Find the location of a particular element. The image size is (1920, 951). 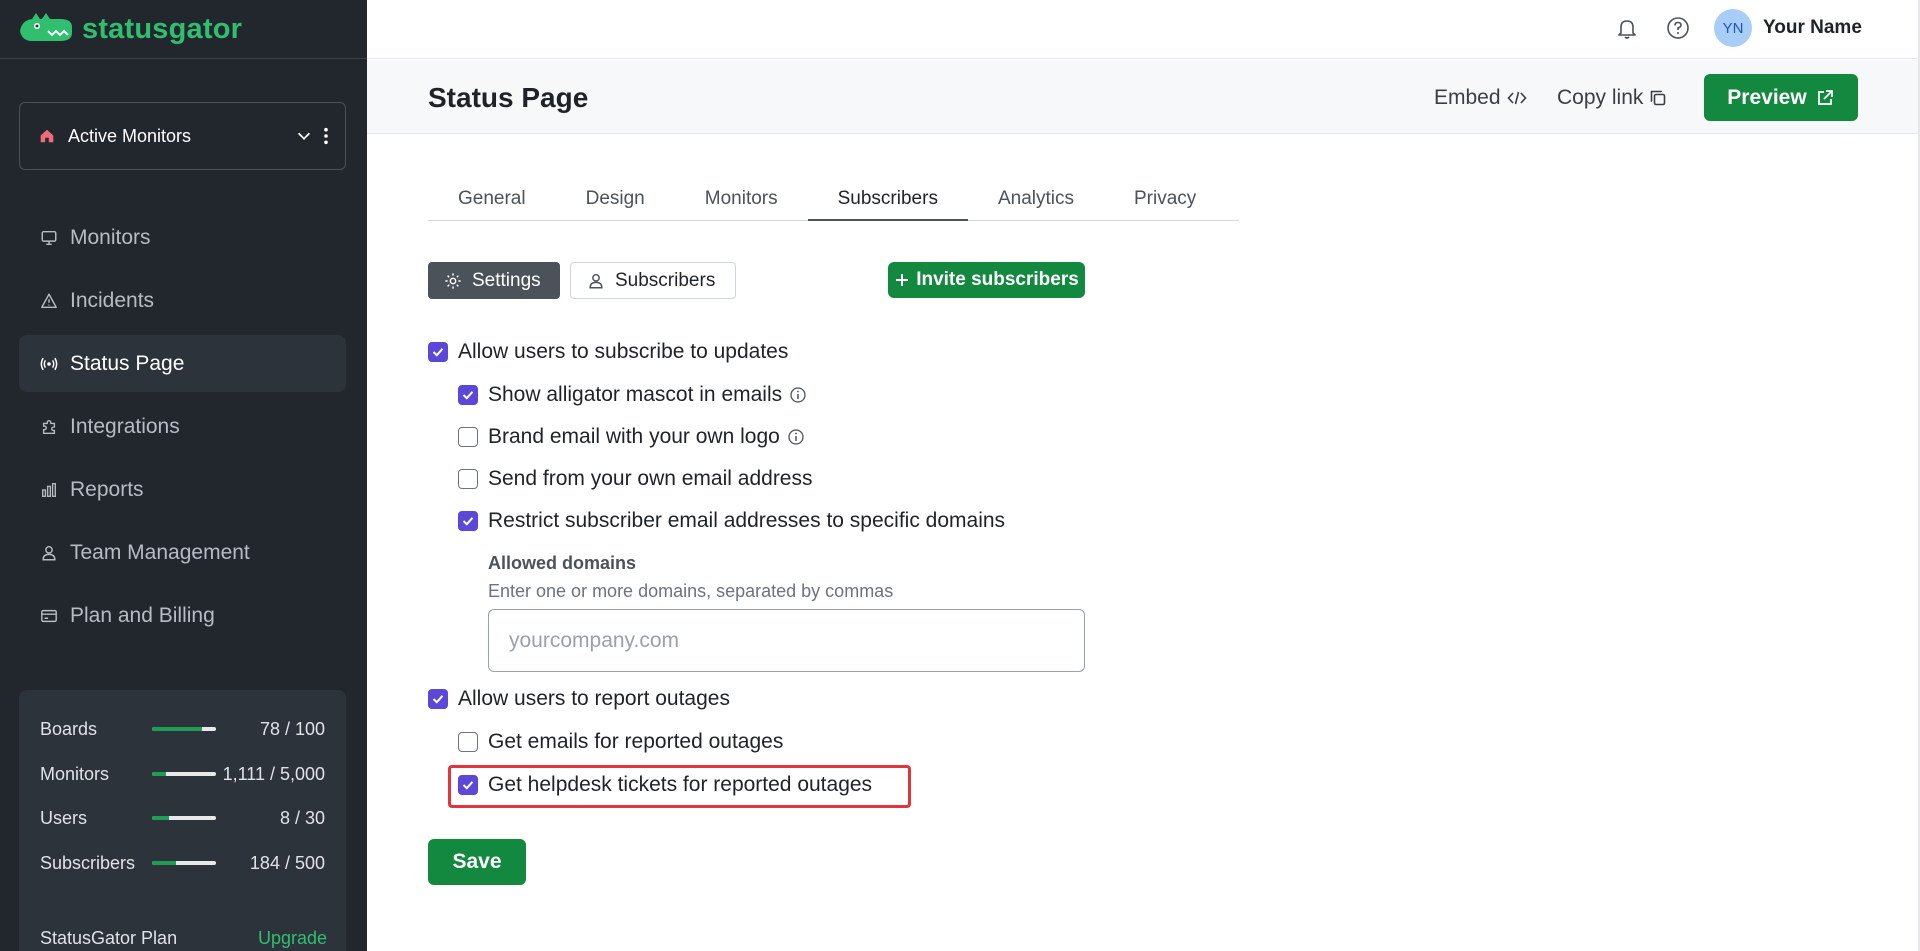

show-mascot-label: Show alligator mascot in emails is located at coordinates (635, 394).